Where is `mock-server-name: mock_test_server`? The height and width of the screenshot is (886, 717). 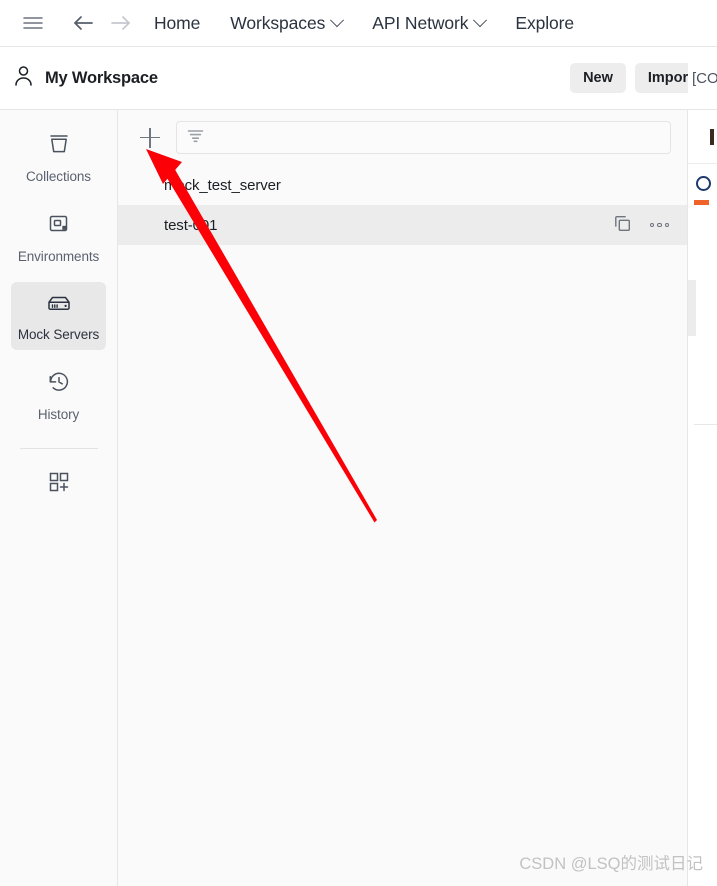 mock-server-name: mock_test_server is located at coordinates (222, 185).